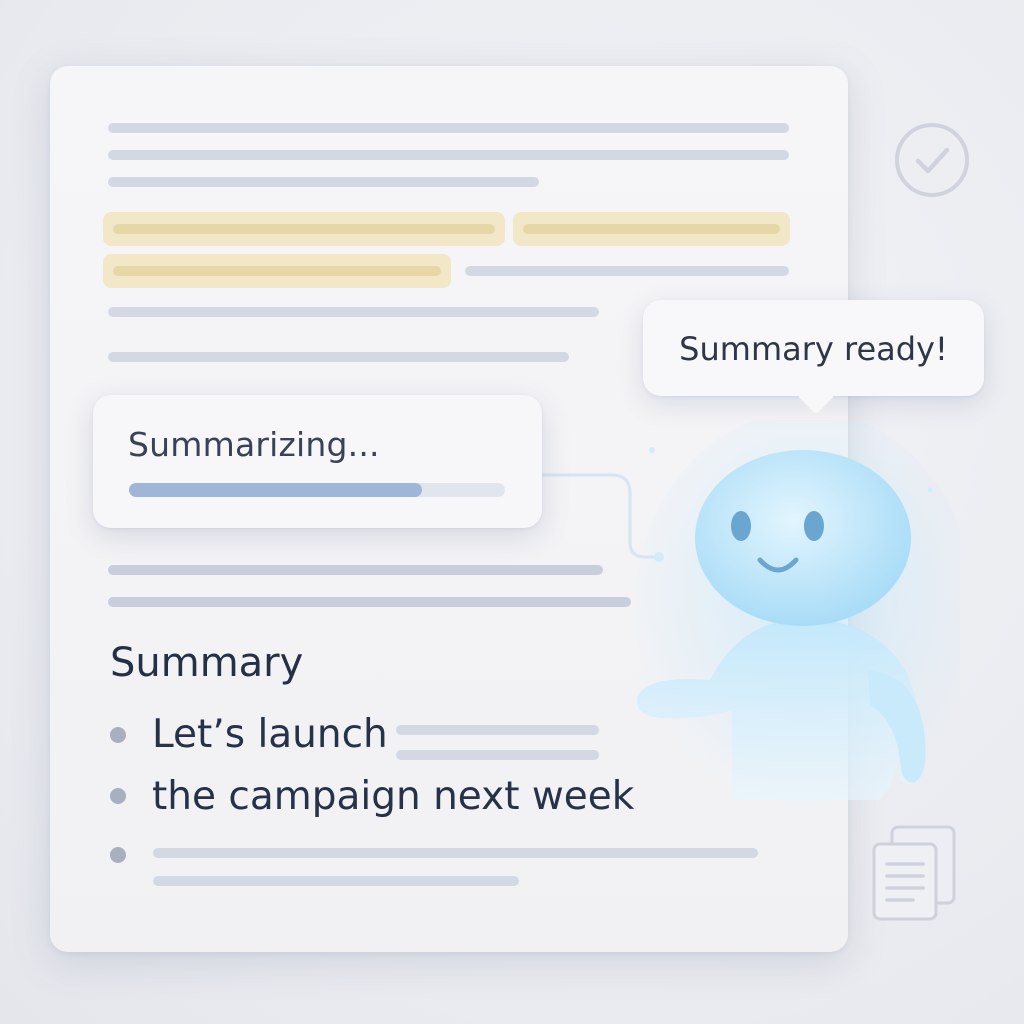 This screenshot has width=1024, height=1024. I want to click on speech-bubble-text: Summary ready!, so click(813, 349).